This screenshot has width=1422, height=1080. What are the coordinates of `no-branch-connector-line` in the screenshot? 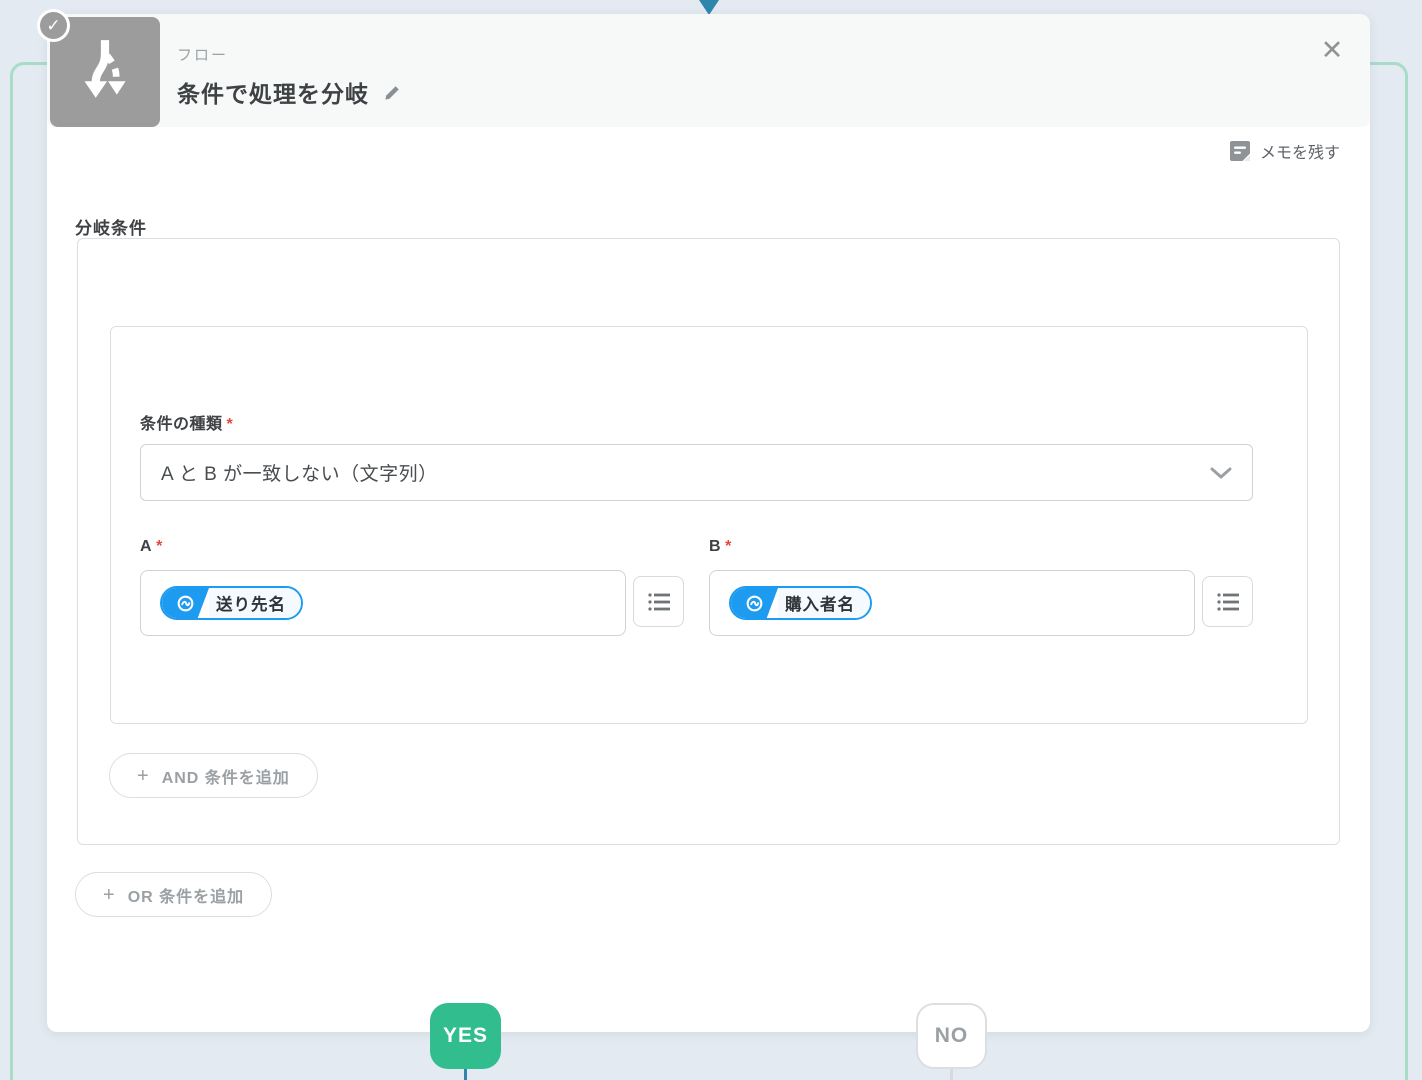 It's located at (951, 1074).